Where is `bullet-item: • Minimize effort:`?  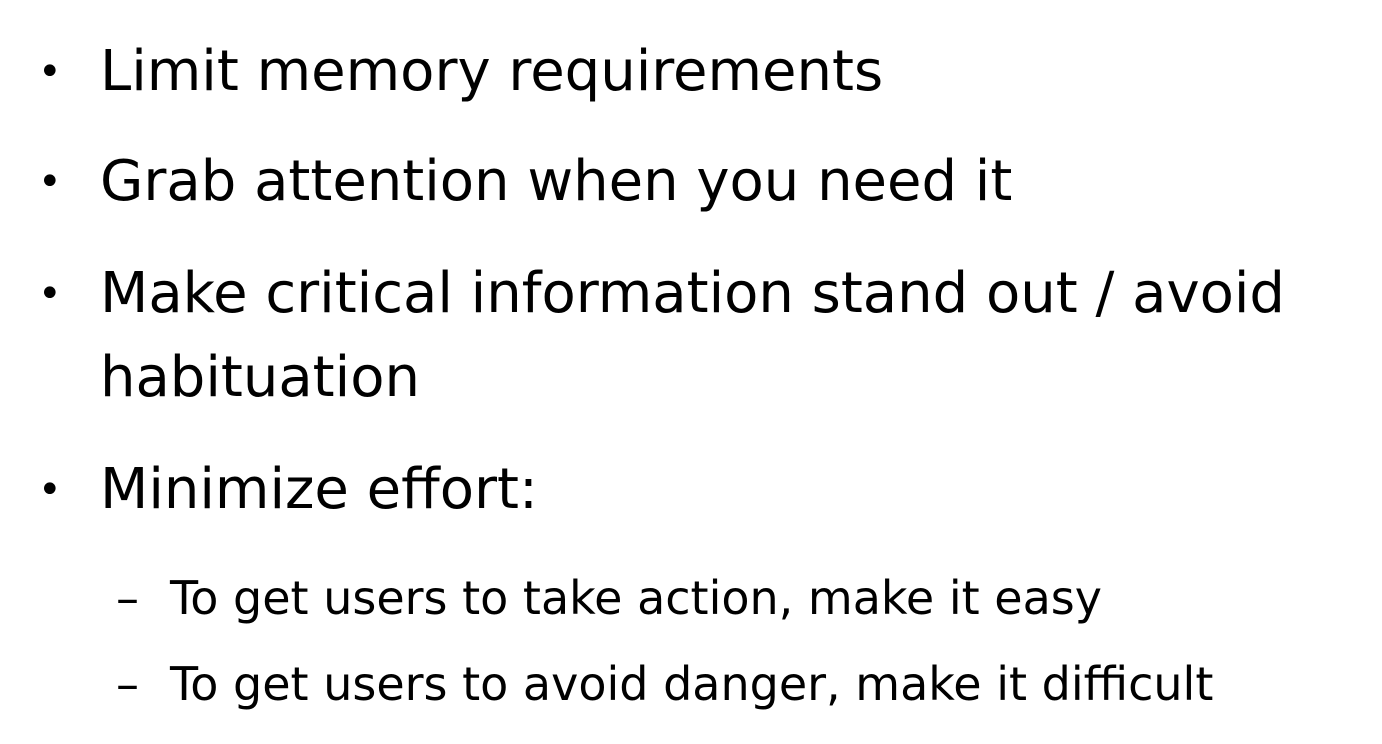 bullet-item: • Minimize effort: is located at coordinates (699, 490).